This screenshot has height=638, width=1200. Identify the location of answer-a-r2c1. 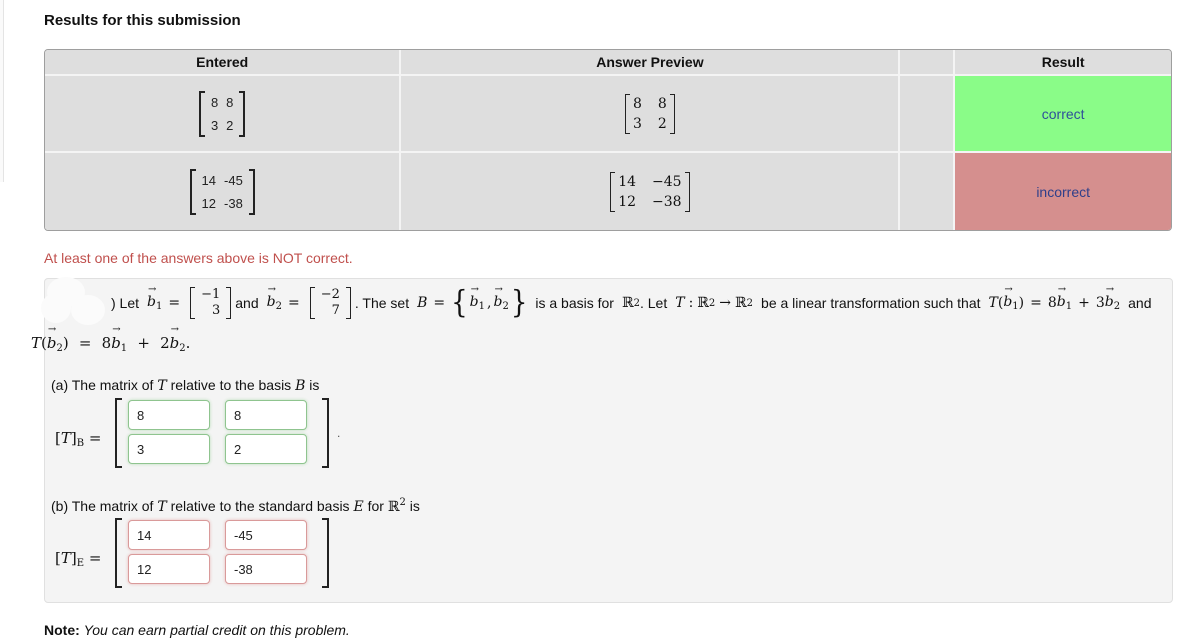
(169, 449).